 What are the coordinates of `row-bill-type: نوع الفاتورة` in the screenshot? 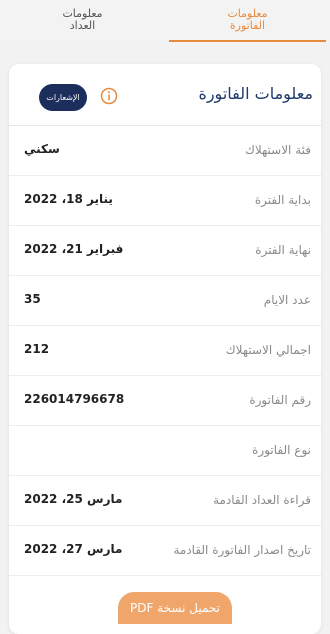 It's located at (165, 451).